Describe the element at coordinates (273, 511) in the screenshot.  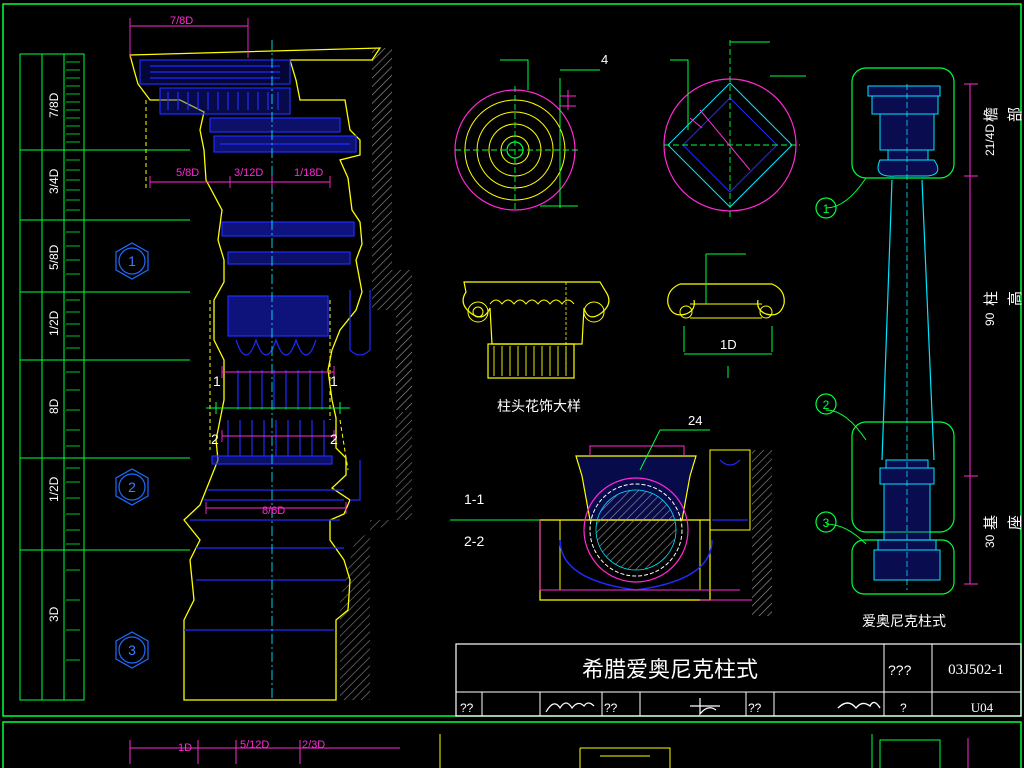
I see `base-dim-label: 8/6D` at that location.